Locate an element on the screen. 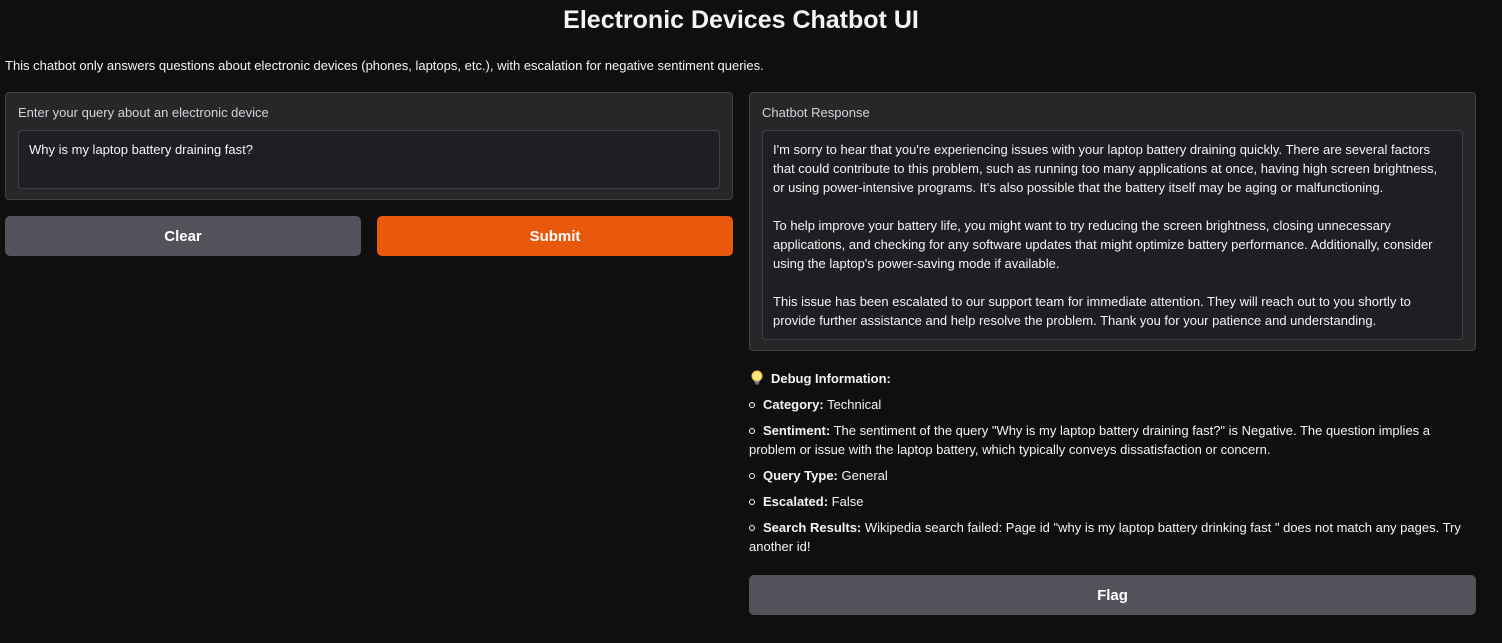 This screenshot has height=643, width=1502. debug-key: Search Results: is located at coordinates (812, 527).